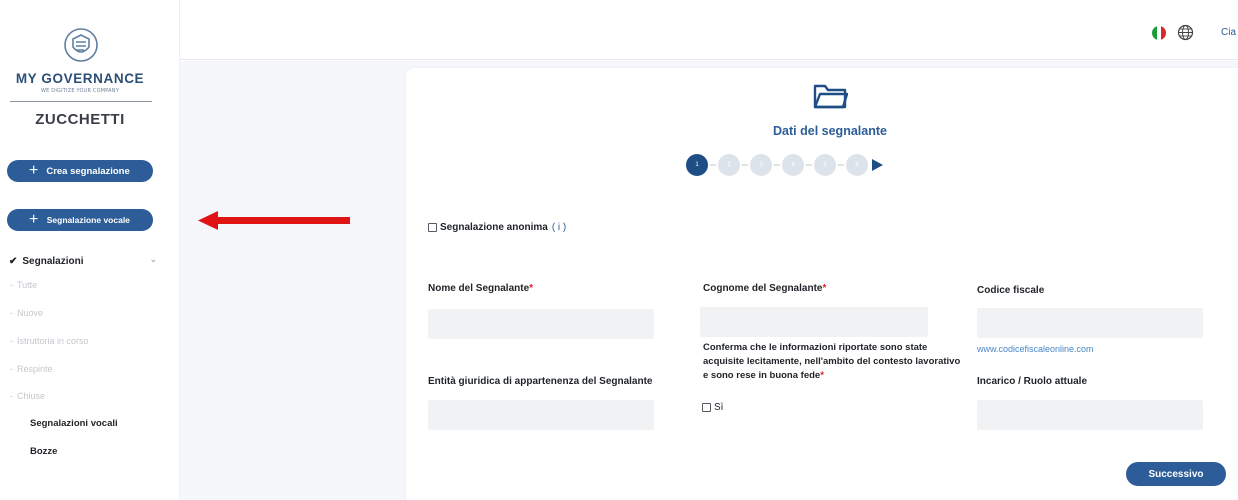 This screenshot has width=1238, height=500. Describe the element at coordinates (1090, 323) in the screenshot. I see `tax-code-input` at that location.